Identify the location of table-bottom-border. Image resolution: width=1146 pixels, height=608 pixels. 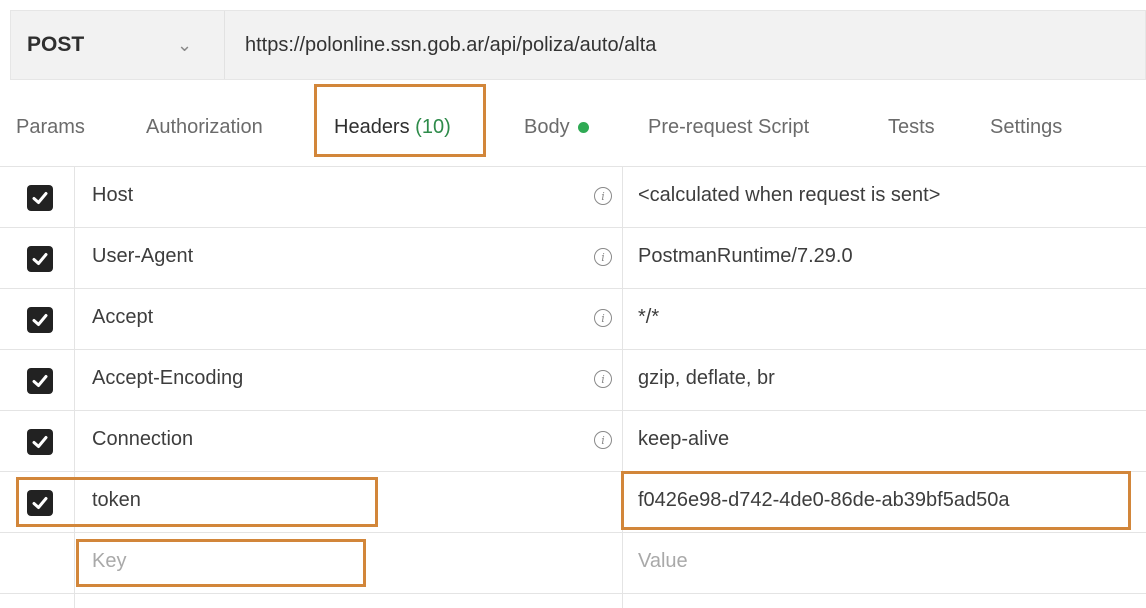
(573, 600).